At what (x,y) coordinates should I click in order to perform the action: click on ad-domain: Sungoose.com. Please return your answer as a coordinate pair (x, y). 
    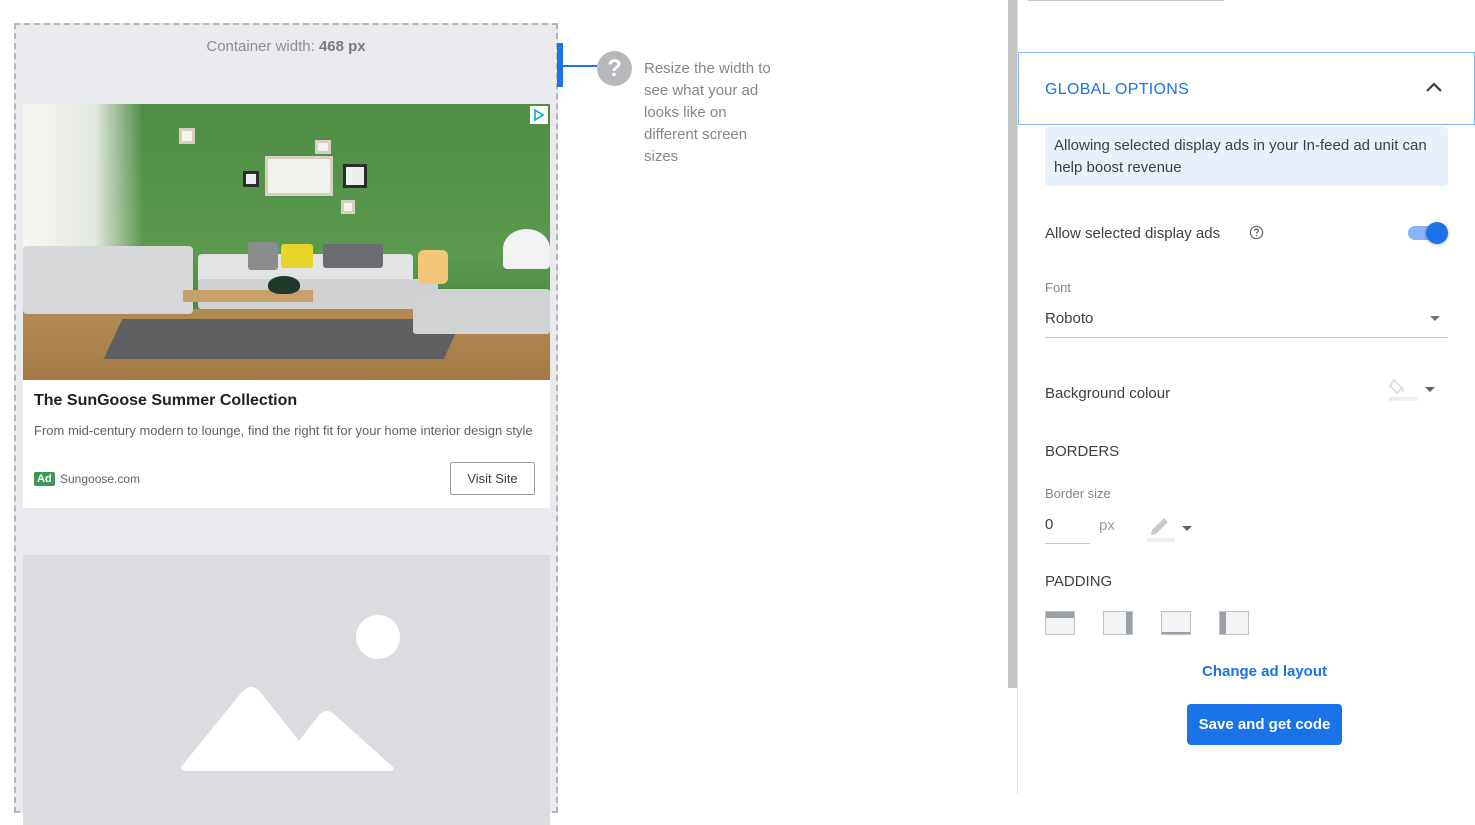
    Looking at the image, I should click on (100, 479).